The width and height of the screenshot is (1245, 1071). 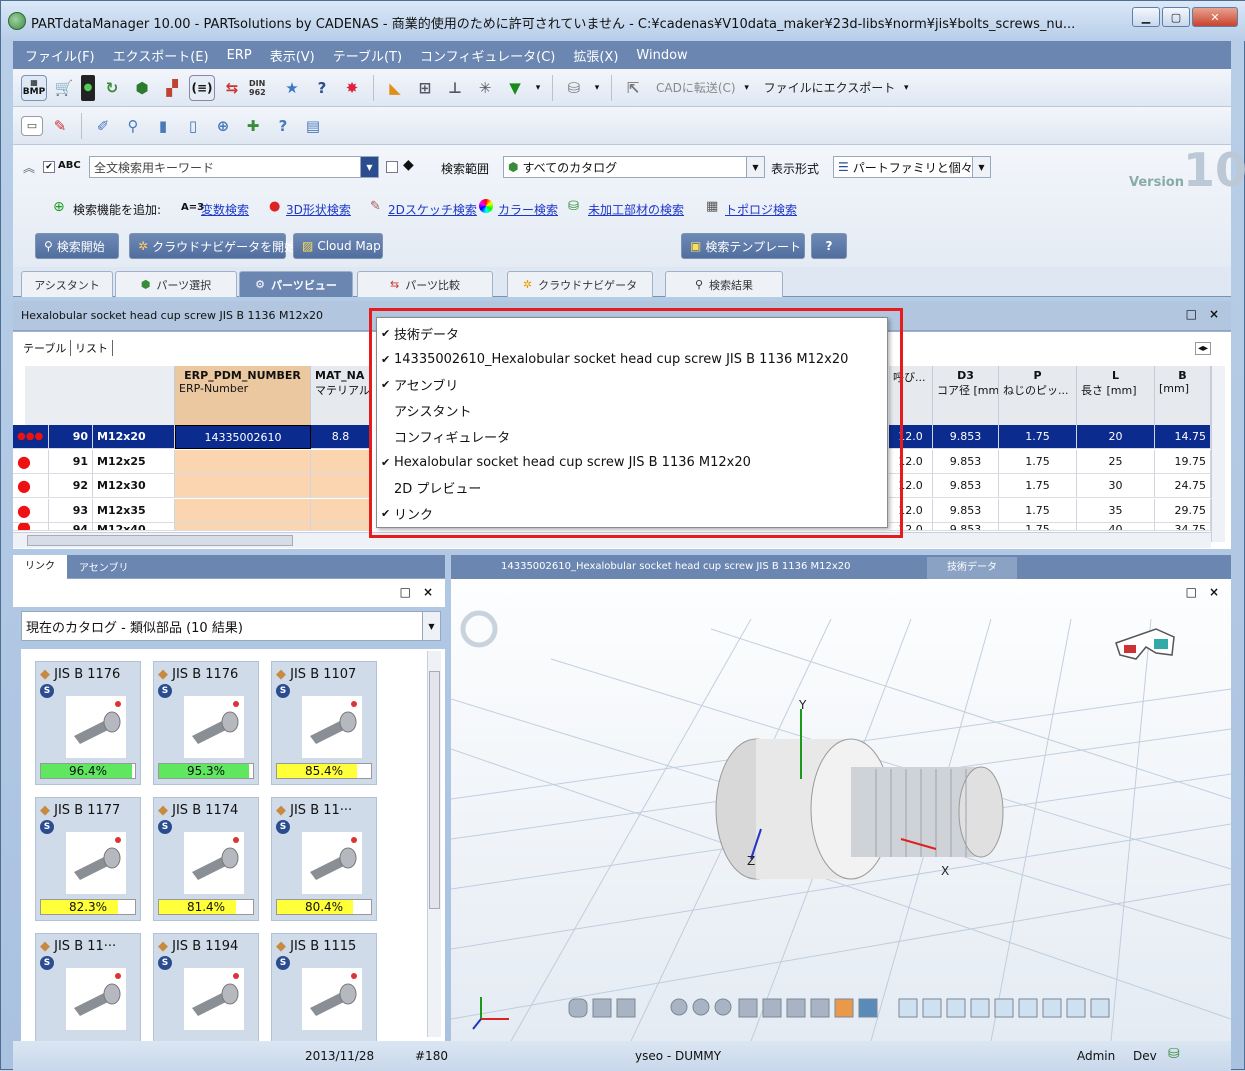 I want to click on menu-export: エクスポート(E), so click(x=161, y=55).